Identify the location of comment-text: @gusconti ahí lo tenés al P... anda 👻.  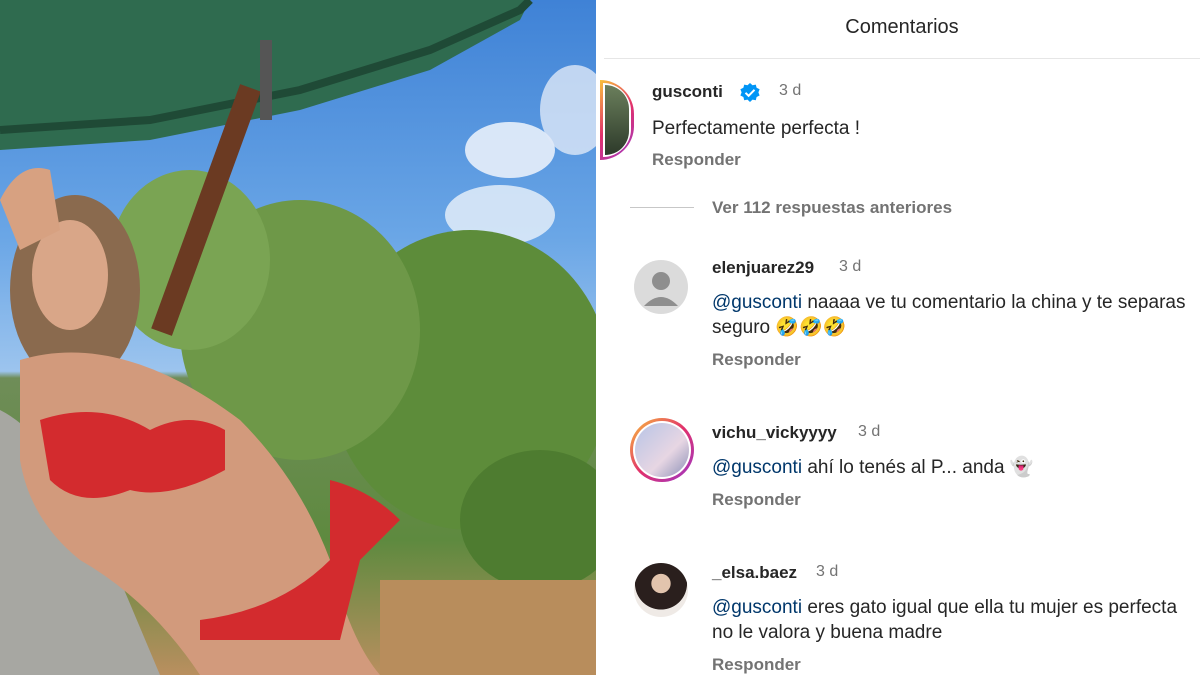
(952, 467).